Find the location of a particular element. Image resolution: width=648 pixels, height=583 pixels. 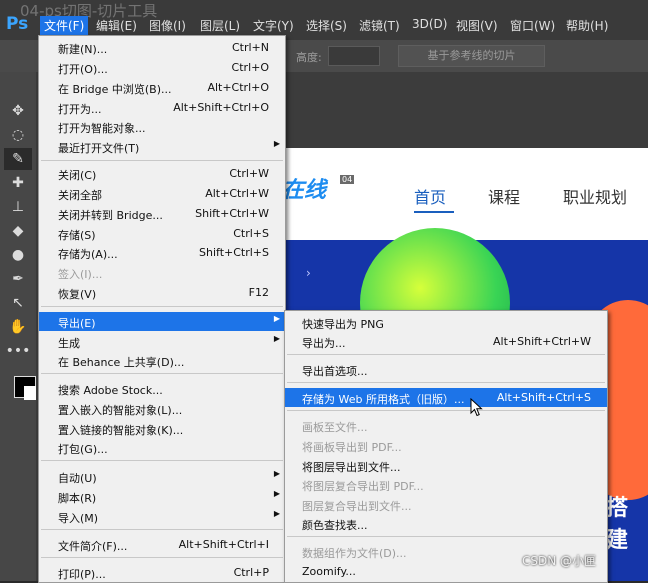

nav-active-underline is located at coordinates (434, 212).